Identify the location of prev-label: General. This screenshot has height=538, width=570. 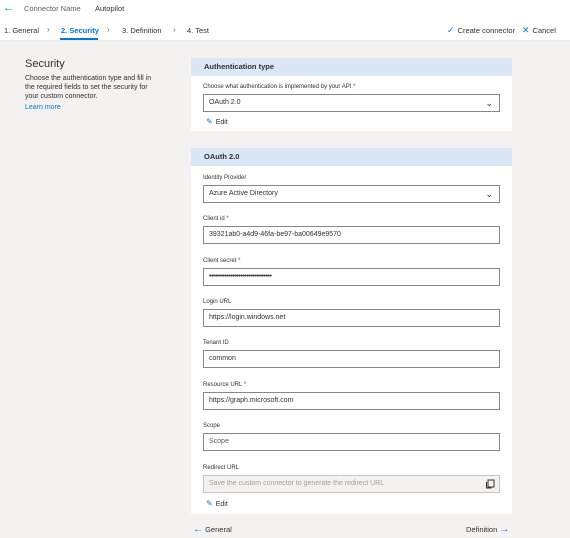
(218, 529).